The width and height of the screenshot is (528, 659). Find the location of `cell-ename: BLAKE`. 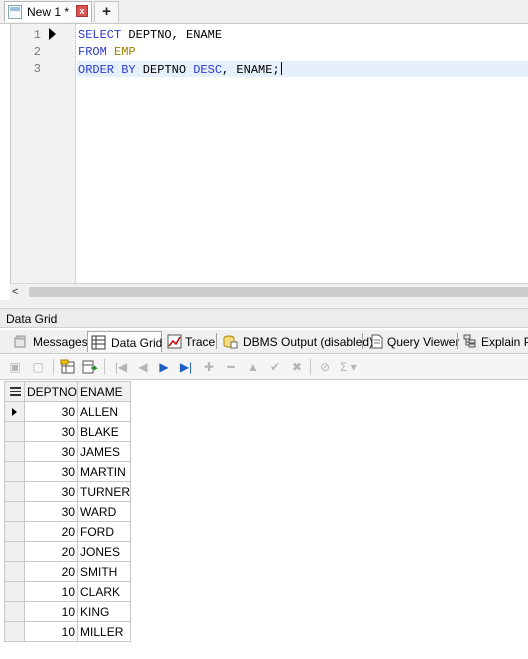

cell-ename: BLAKE is located at coordinates (104, 431).